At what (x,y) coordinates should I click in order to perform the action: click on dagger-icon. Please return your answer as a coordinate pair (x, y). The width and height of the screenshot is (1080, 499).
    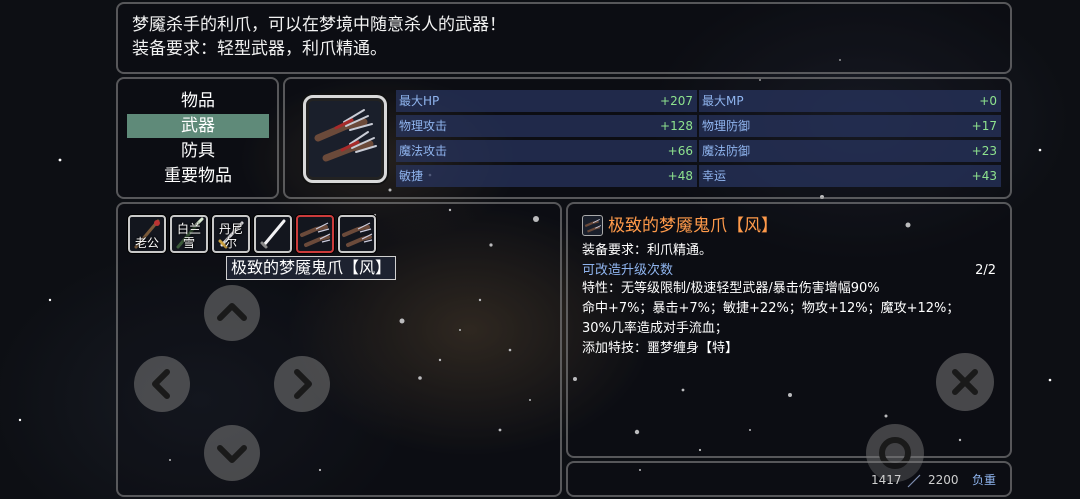
    Looking at the image, I should click on (273, 234).